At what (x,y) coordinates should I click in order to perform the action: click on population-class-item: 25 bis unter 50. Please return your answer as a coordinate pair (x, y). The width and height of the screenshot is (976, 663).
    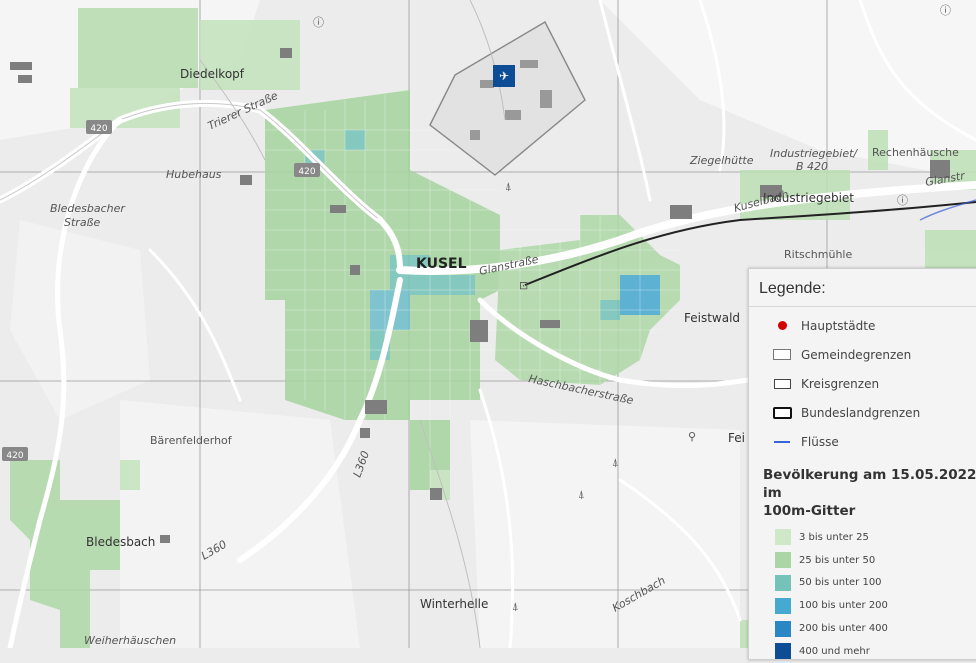
    Looking at the image, I should click on (862, 560).